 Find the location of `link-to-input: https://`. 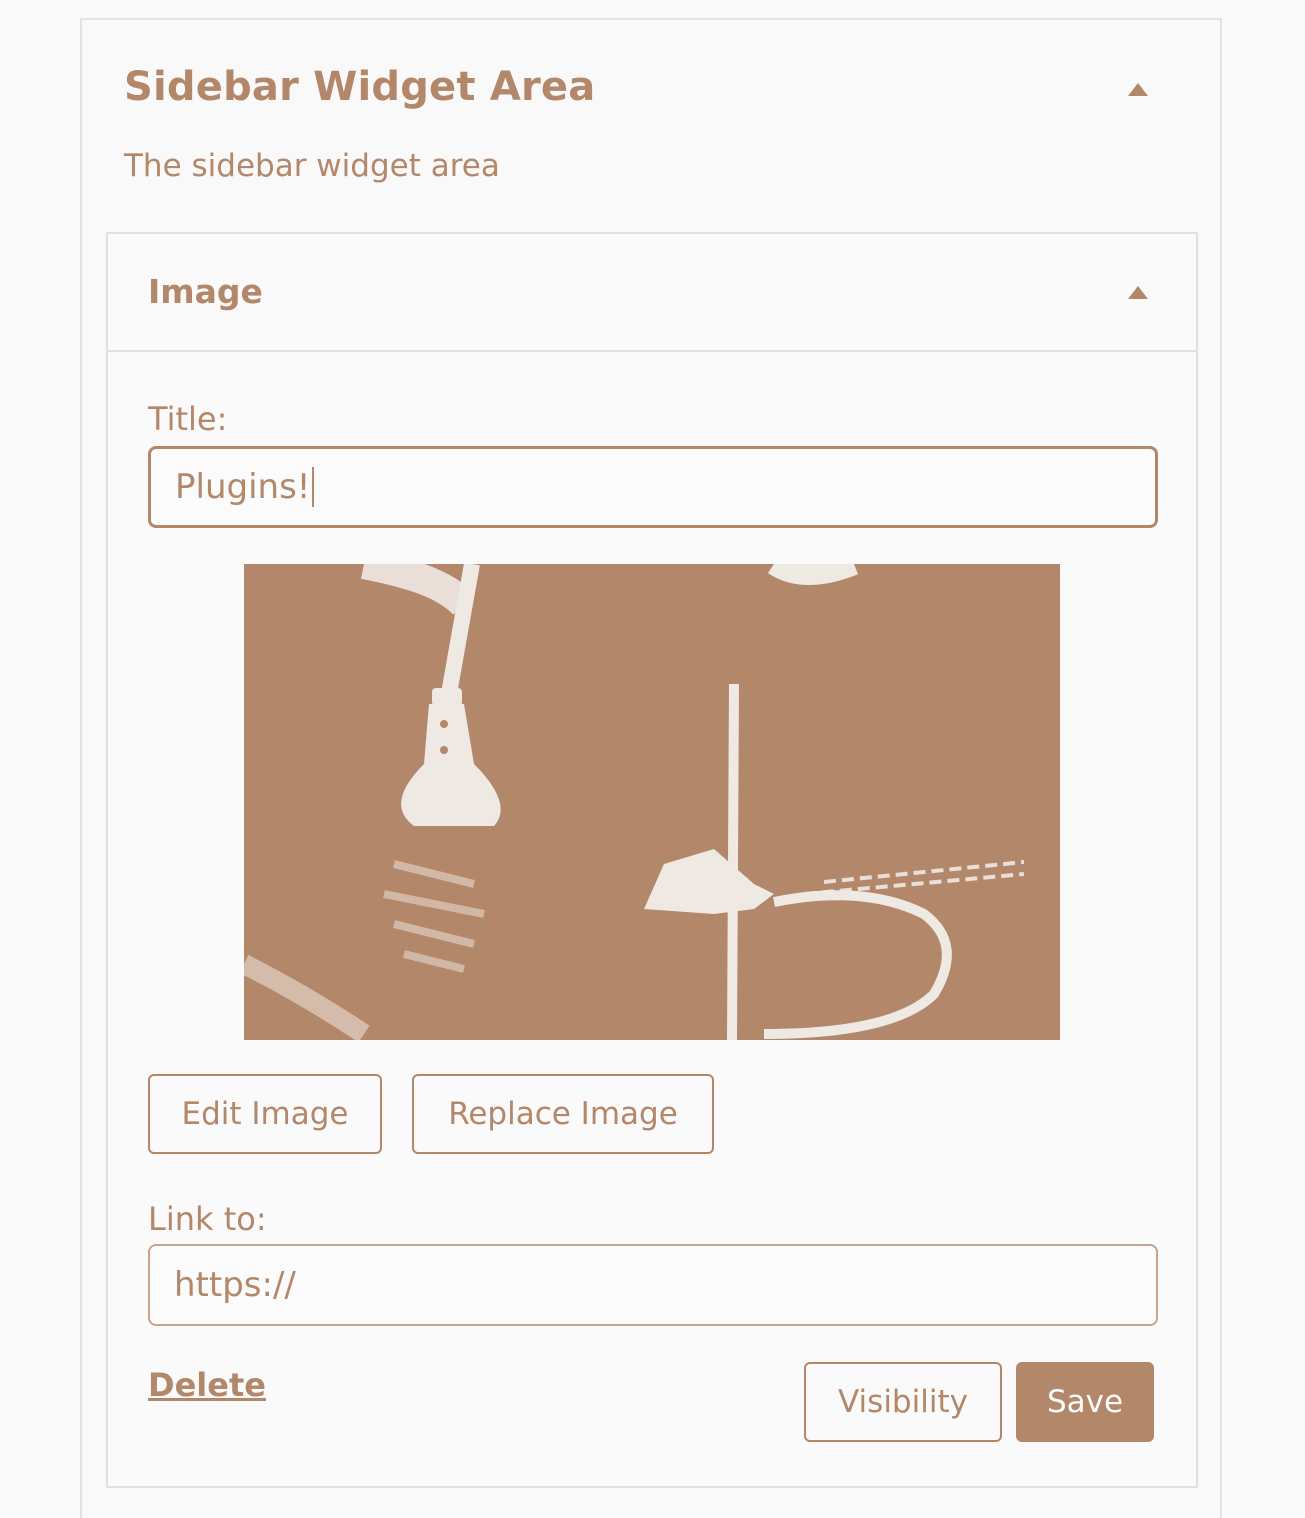

link-to-input: https:// is located at coordinates (653, 1285).